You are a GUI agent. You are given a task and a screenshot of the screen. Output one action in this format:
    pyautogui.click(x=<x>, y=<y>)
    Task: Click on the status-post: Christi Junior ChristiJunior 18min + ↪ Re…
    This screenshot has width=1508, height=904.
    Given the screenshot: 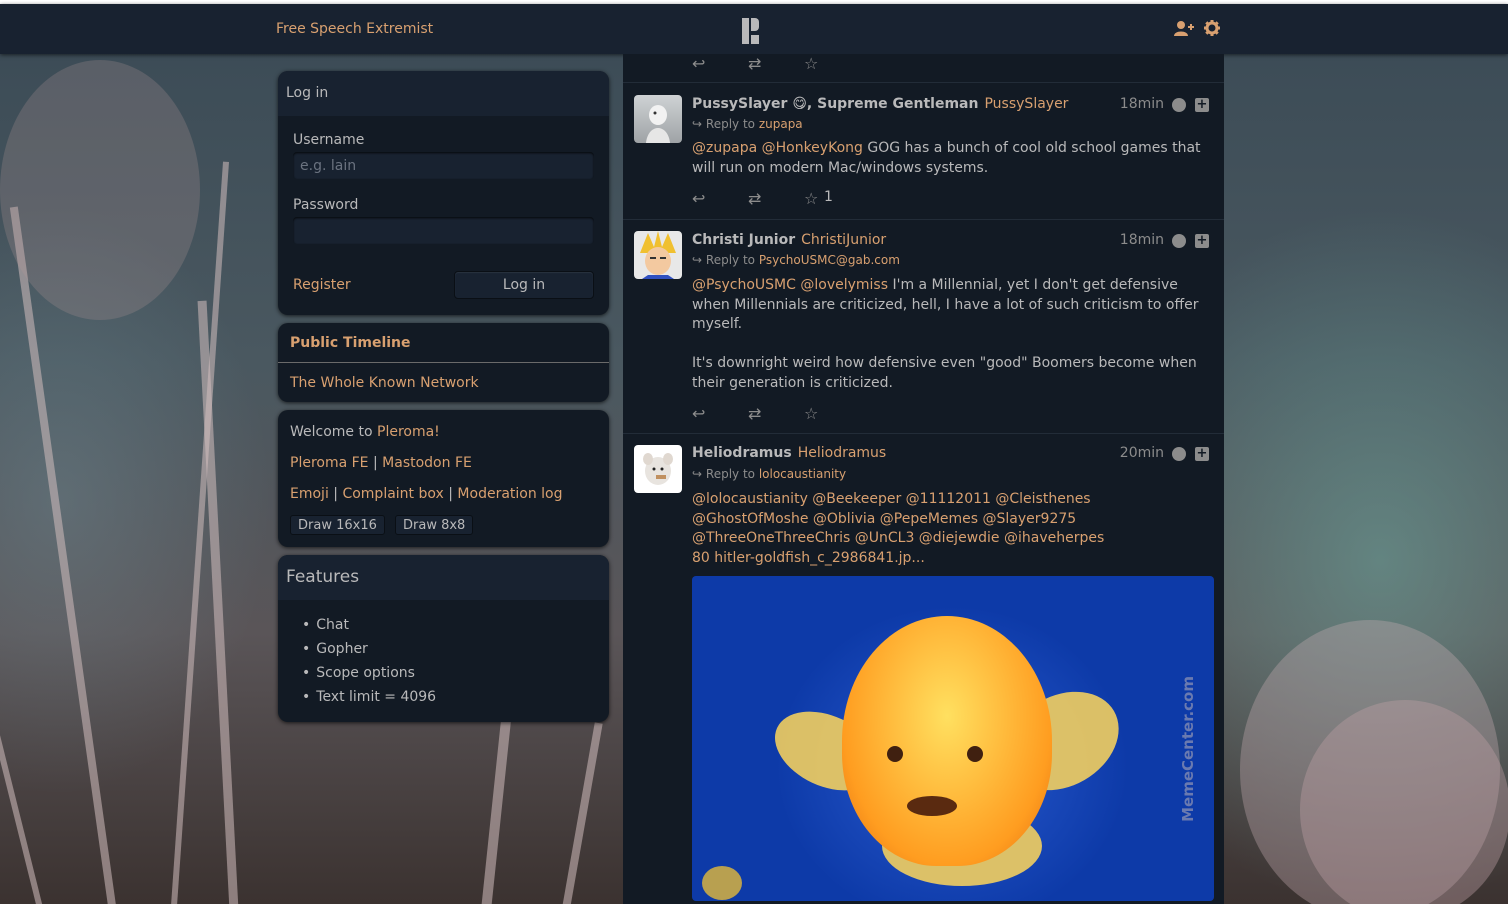 What is the action you would take?
    pyautogui.click(x=923, y=326)
    